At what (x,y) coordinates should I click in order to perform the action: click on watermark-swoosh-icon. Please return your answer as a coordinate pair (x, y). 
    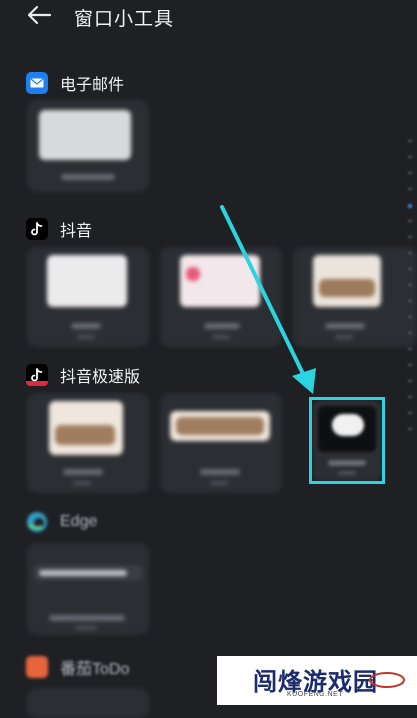
    Looking at the image, I should click on (387, 680).